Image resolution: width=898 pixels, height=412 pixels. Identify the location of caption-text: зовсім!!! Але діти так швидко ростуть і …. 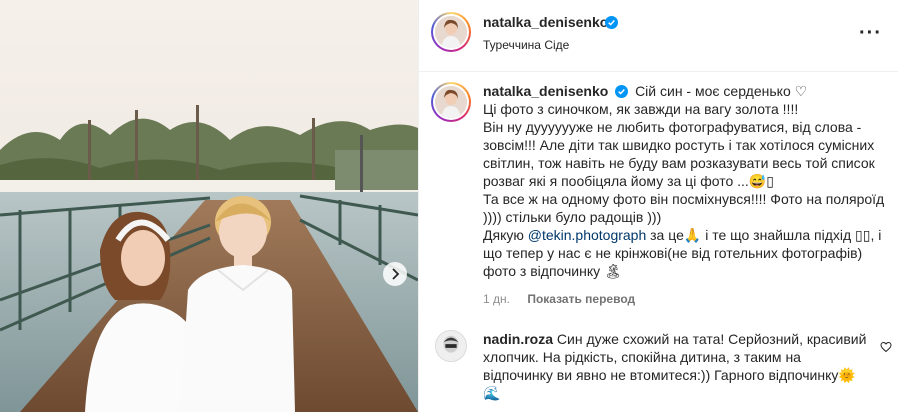
(679, 145).